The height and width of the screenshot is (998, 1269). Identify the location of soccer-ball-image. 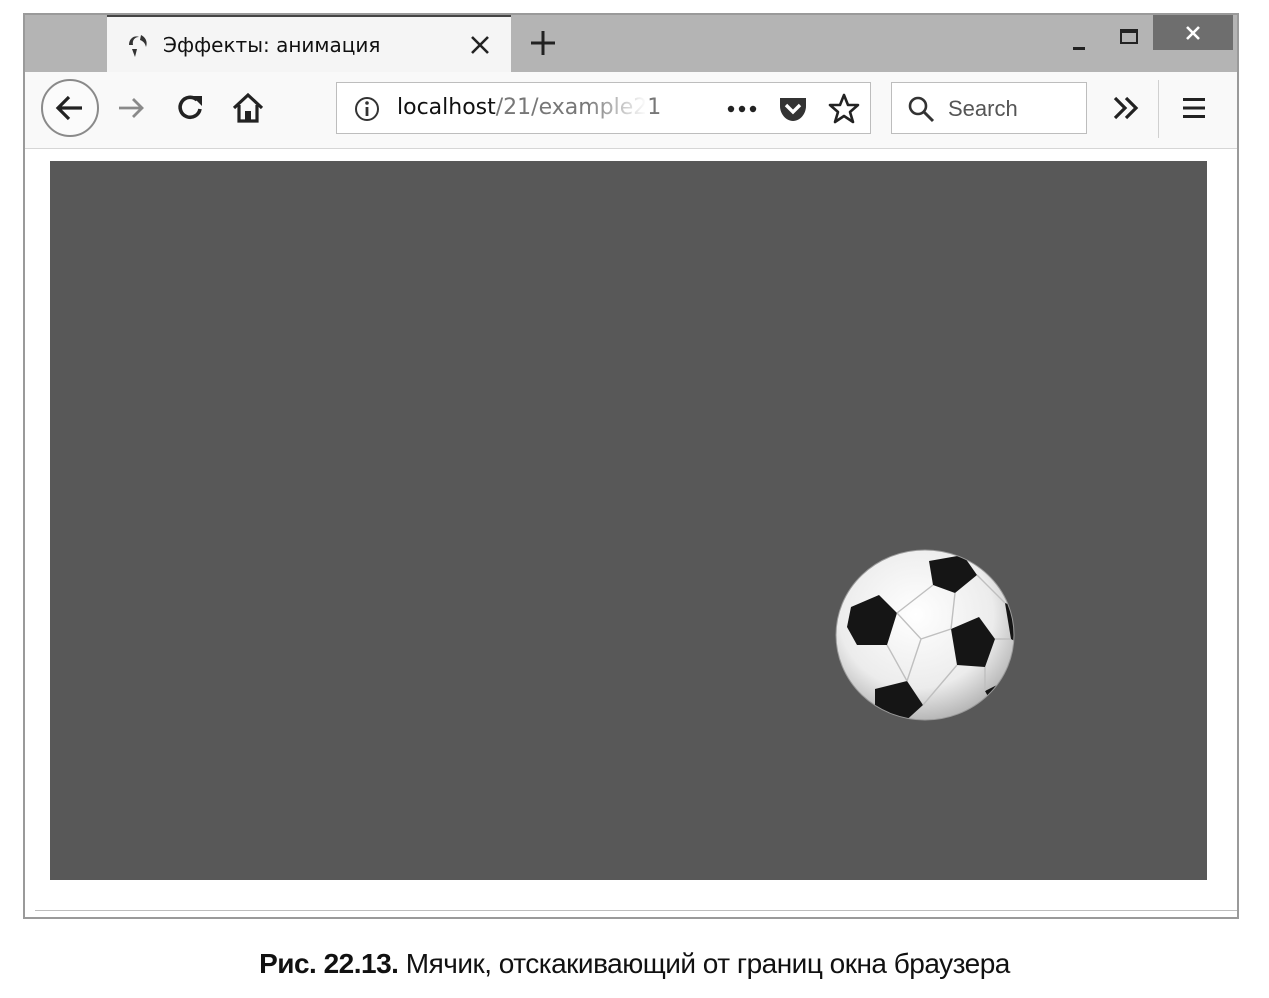
(925, 635).